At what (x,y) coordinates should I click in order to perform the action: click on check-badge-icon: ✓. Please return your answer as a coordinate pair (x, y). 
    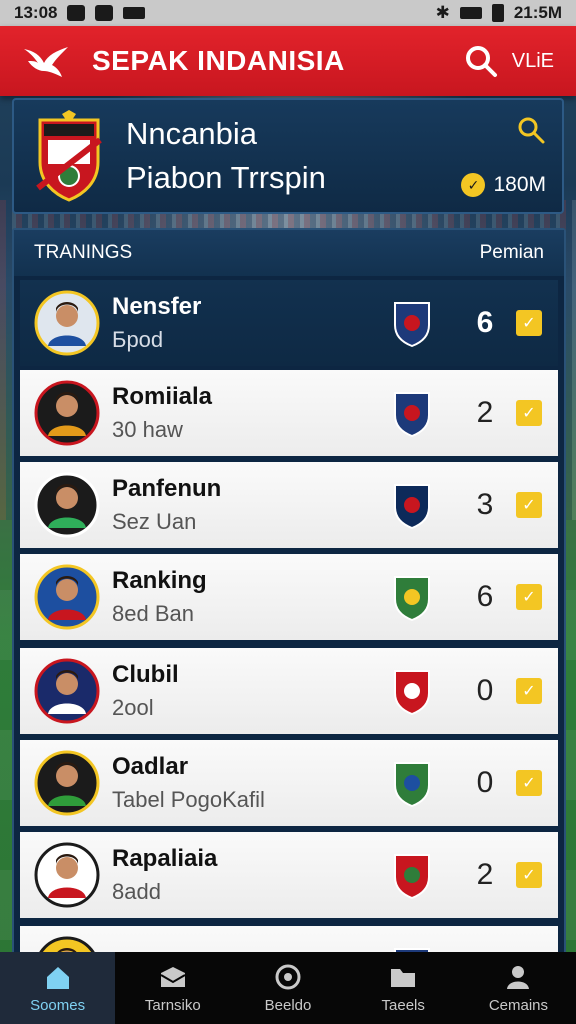
    Looking at the image, I should click on (473, 185).